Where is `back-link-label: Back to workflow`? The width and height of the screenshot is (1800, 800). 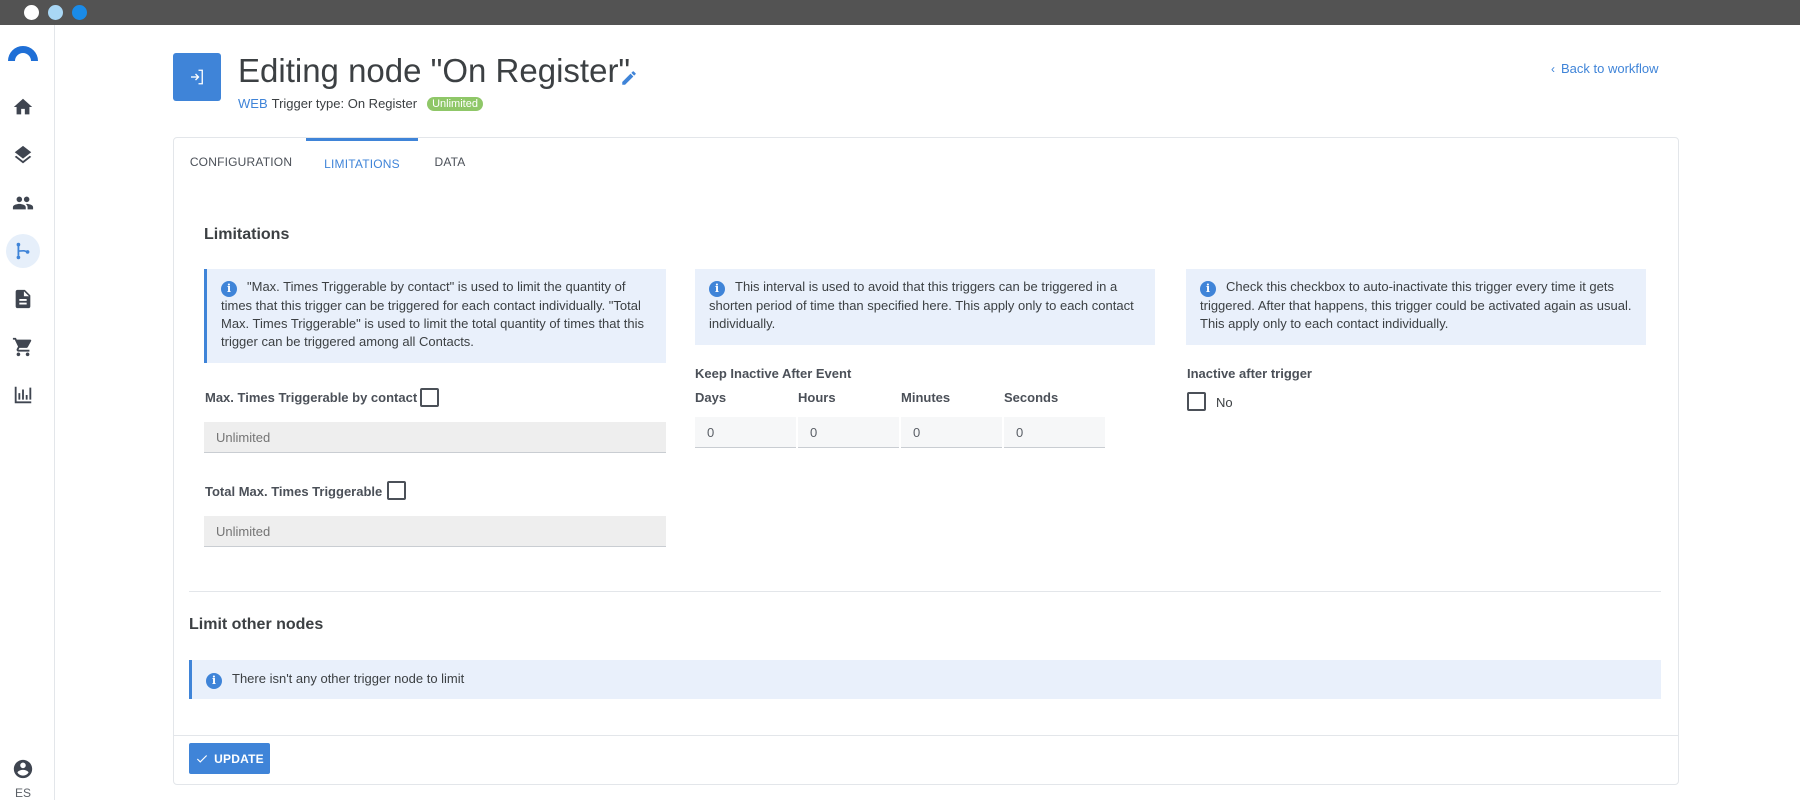 back-link-label: Back to workflow is located at coordinates (1610, 68).